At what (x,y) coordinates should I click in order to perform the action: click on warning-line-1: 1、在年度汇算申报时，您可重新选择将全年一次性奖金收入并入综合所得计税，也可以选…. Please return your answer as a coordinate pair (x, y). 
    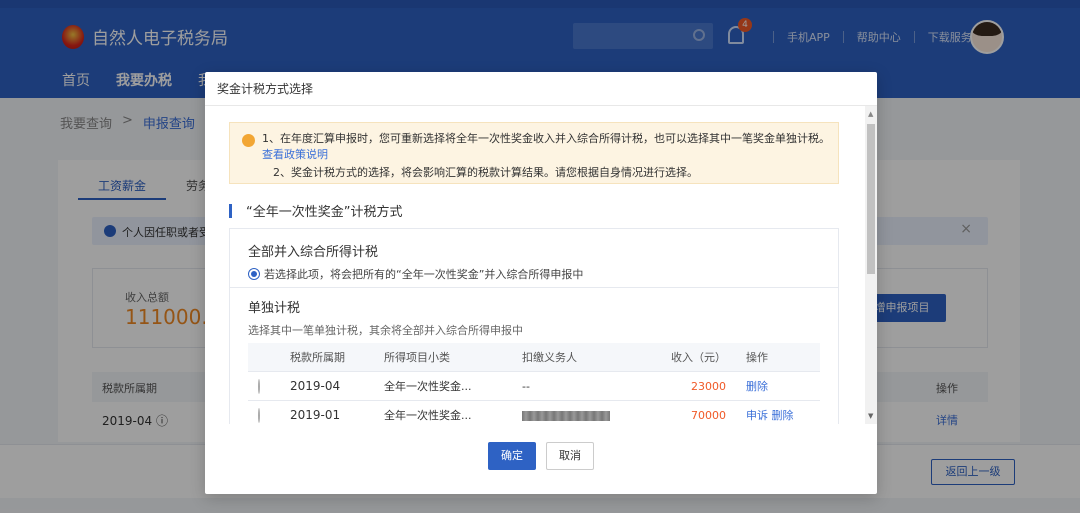
    Looking at the image, I should click on (546, 146).